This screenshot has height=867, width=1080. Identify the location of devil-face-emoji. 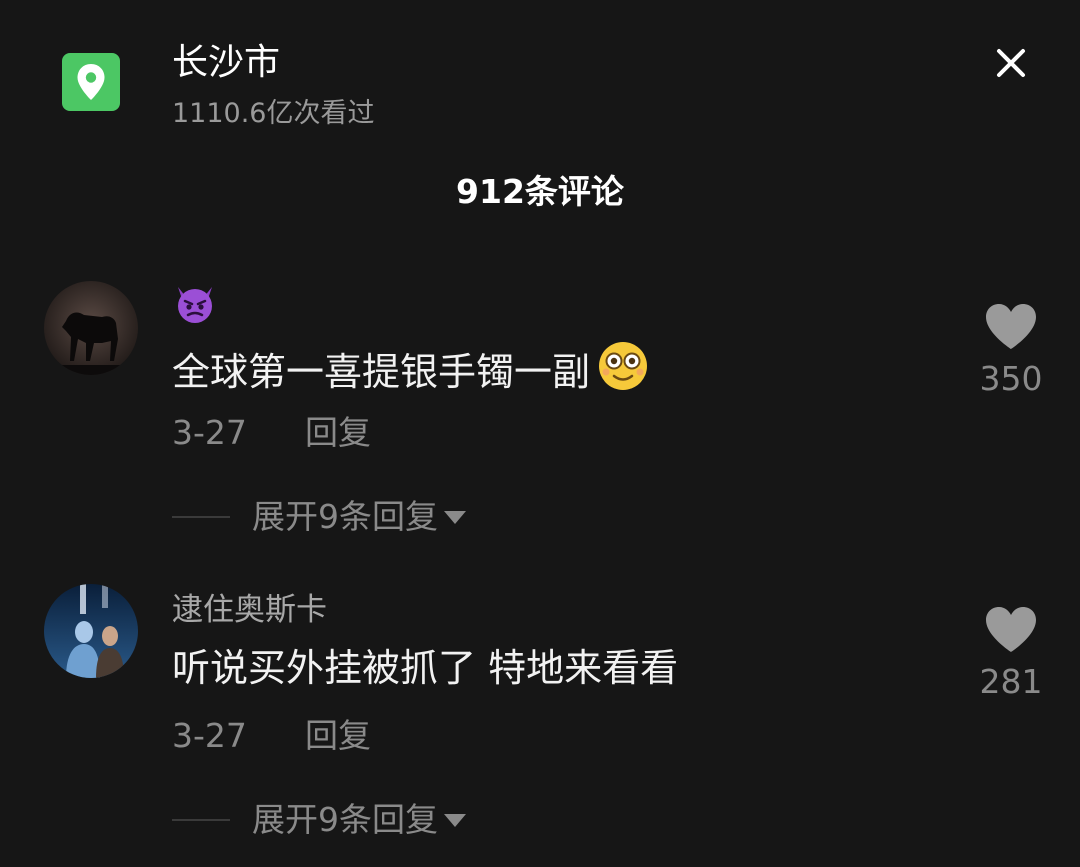
(195, 310).